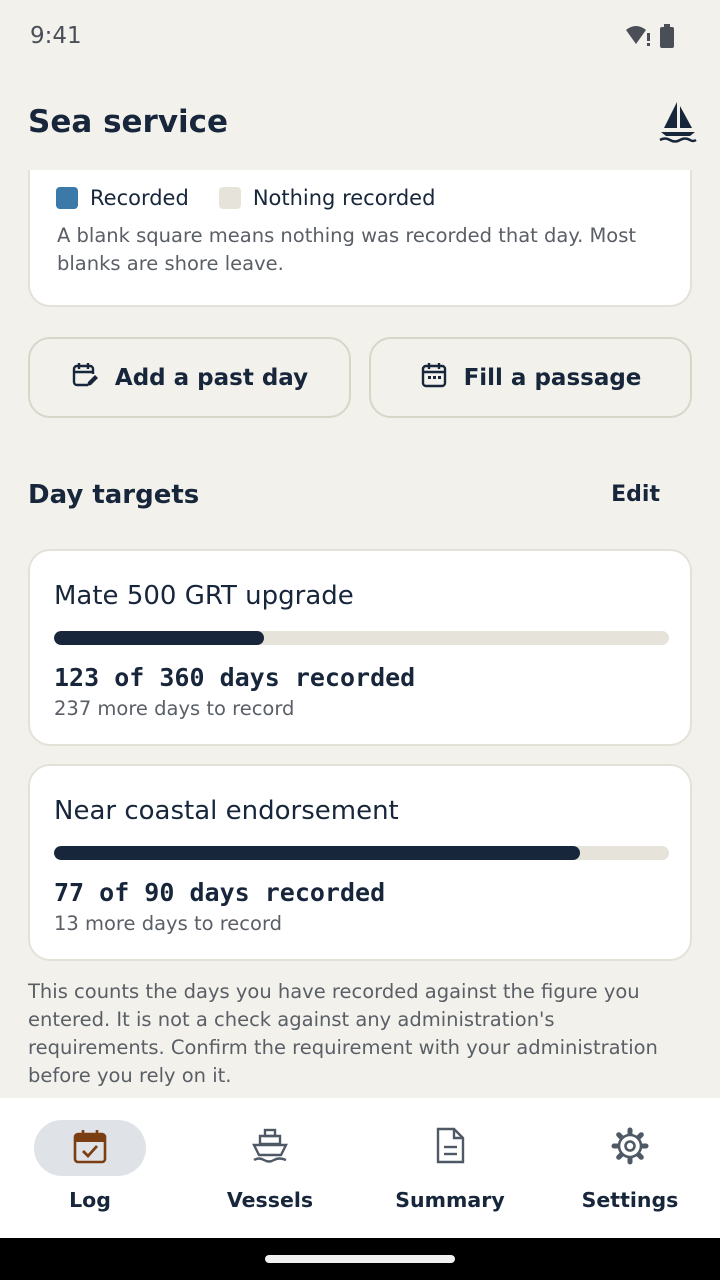  Describe the element at coordinates (630, 1148) in the screenshot. I see `gear-icon` at that location.